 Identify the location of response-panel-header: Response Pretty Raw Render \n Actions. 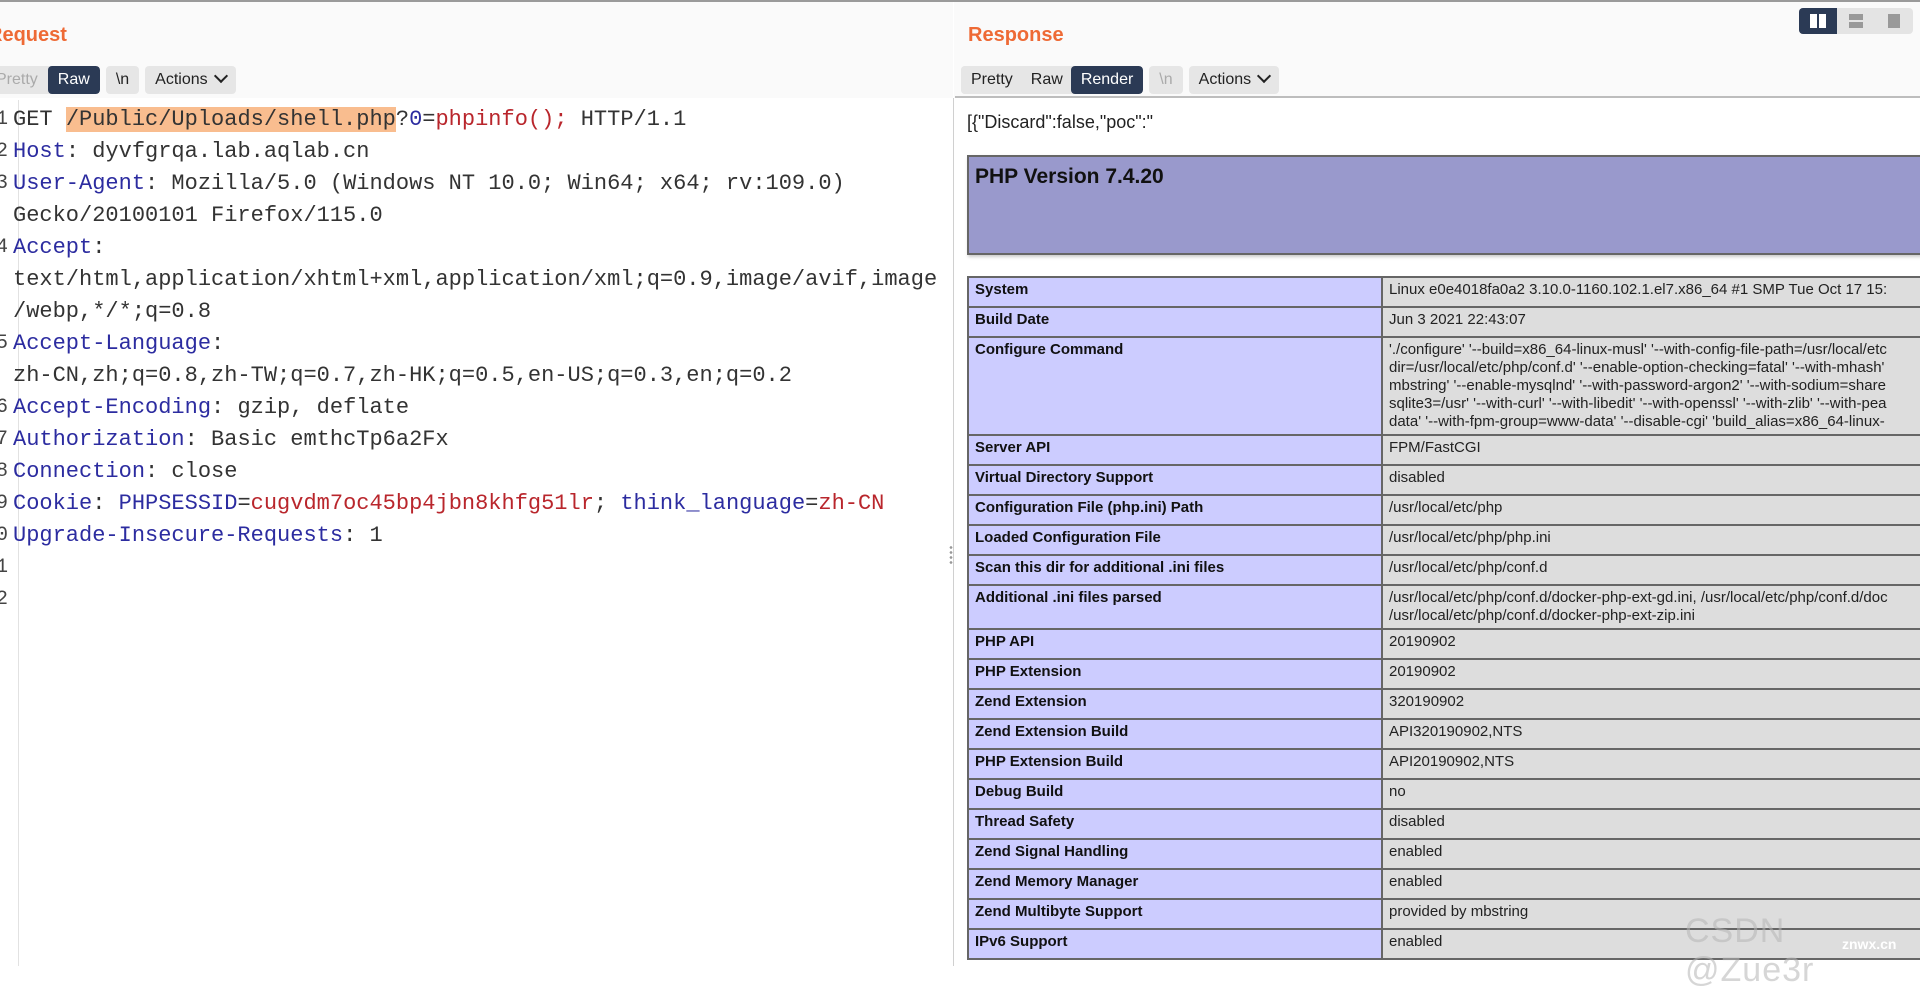
(1437, 50).